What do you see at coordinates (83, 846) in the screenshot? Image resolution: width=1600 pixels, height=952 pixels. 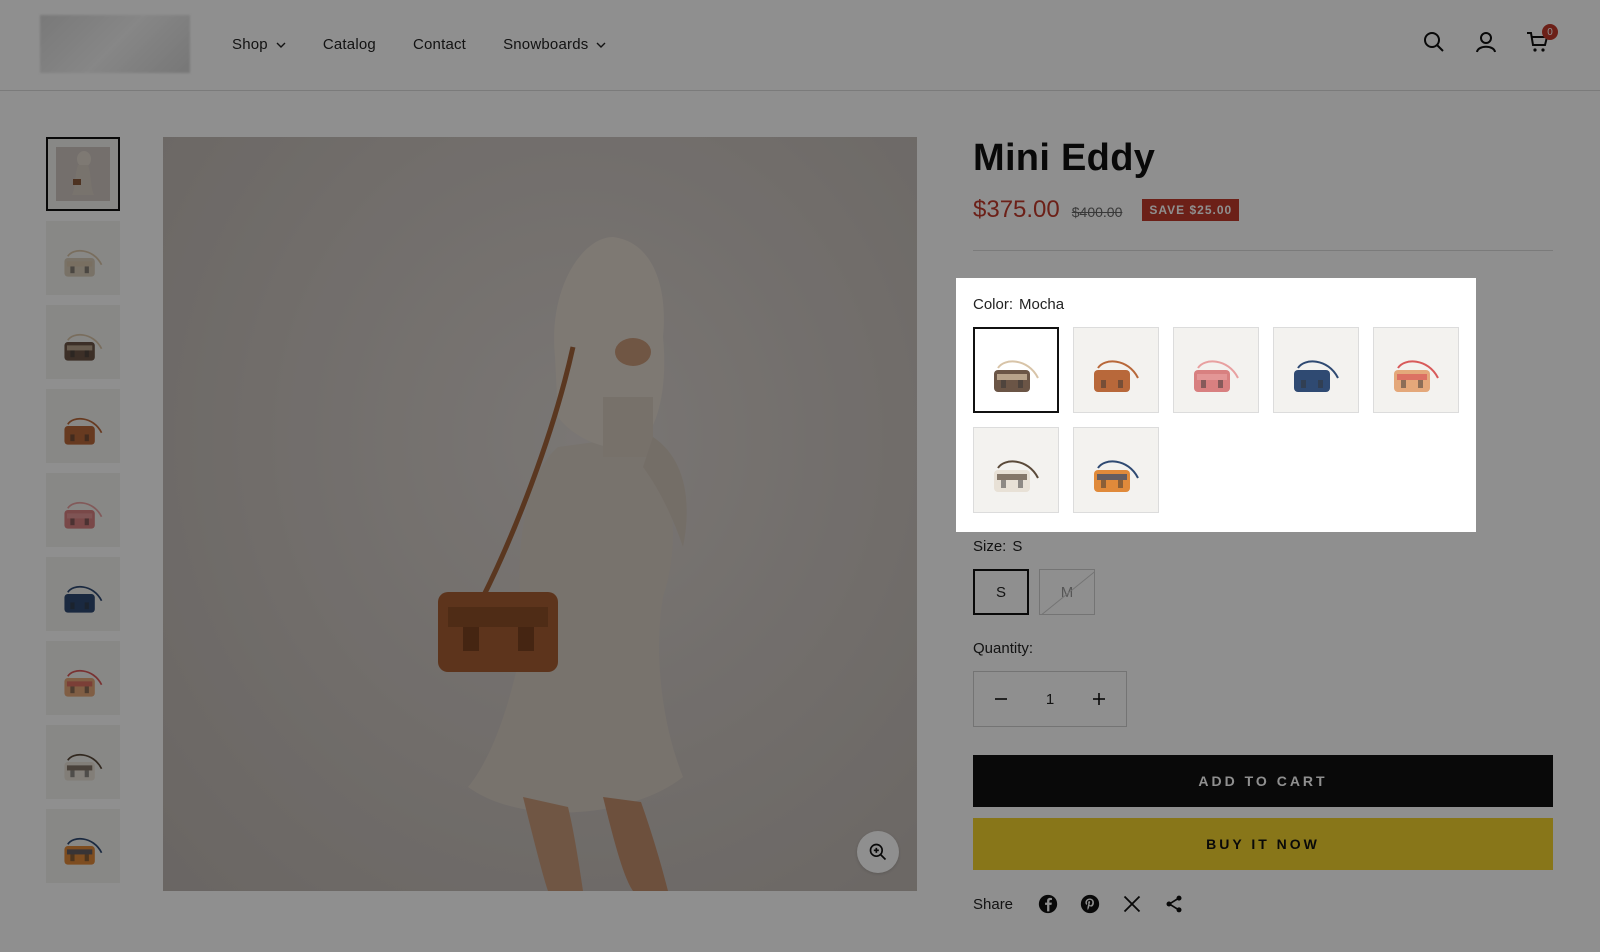 I see `thumbnail-bag-orange-navy` at bounding box center [83, 846].